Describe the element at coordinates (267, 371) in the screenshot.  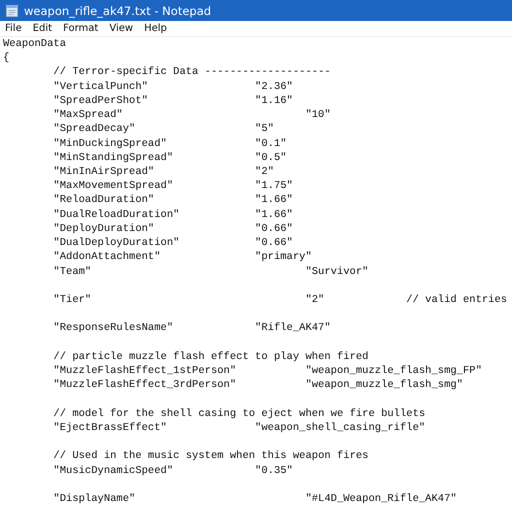
I see `code-line: "MuzzleFlashEffect_1stPerson" "weapon_muzzle_flash_smg_FP"` at that location.